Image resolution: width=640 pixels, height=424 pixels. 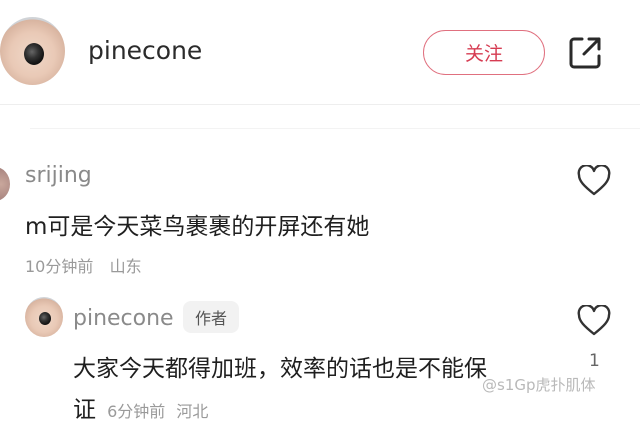 I want to click on reply-username: pinecone, so click(x=123, y=318).